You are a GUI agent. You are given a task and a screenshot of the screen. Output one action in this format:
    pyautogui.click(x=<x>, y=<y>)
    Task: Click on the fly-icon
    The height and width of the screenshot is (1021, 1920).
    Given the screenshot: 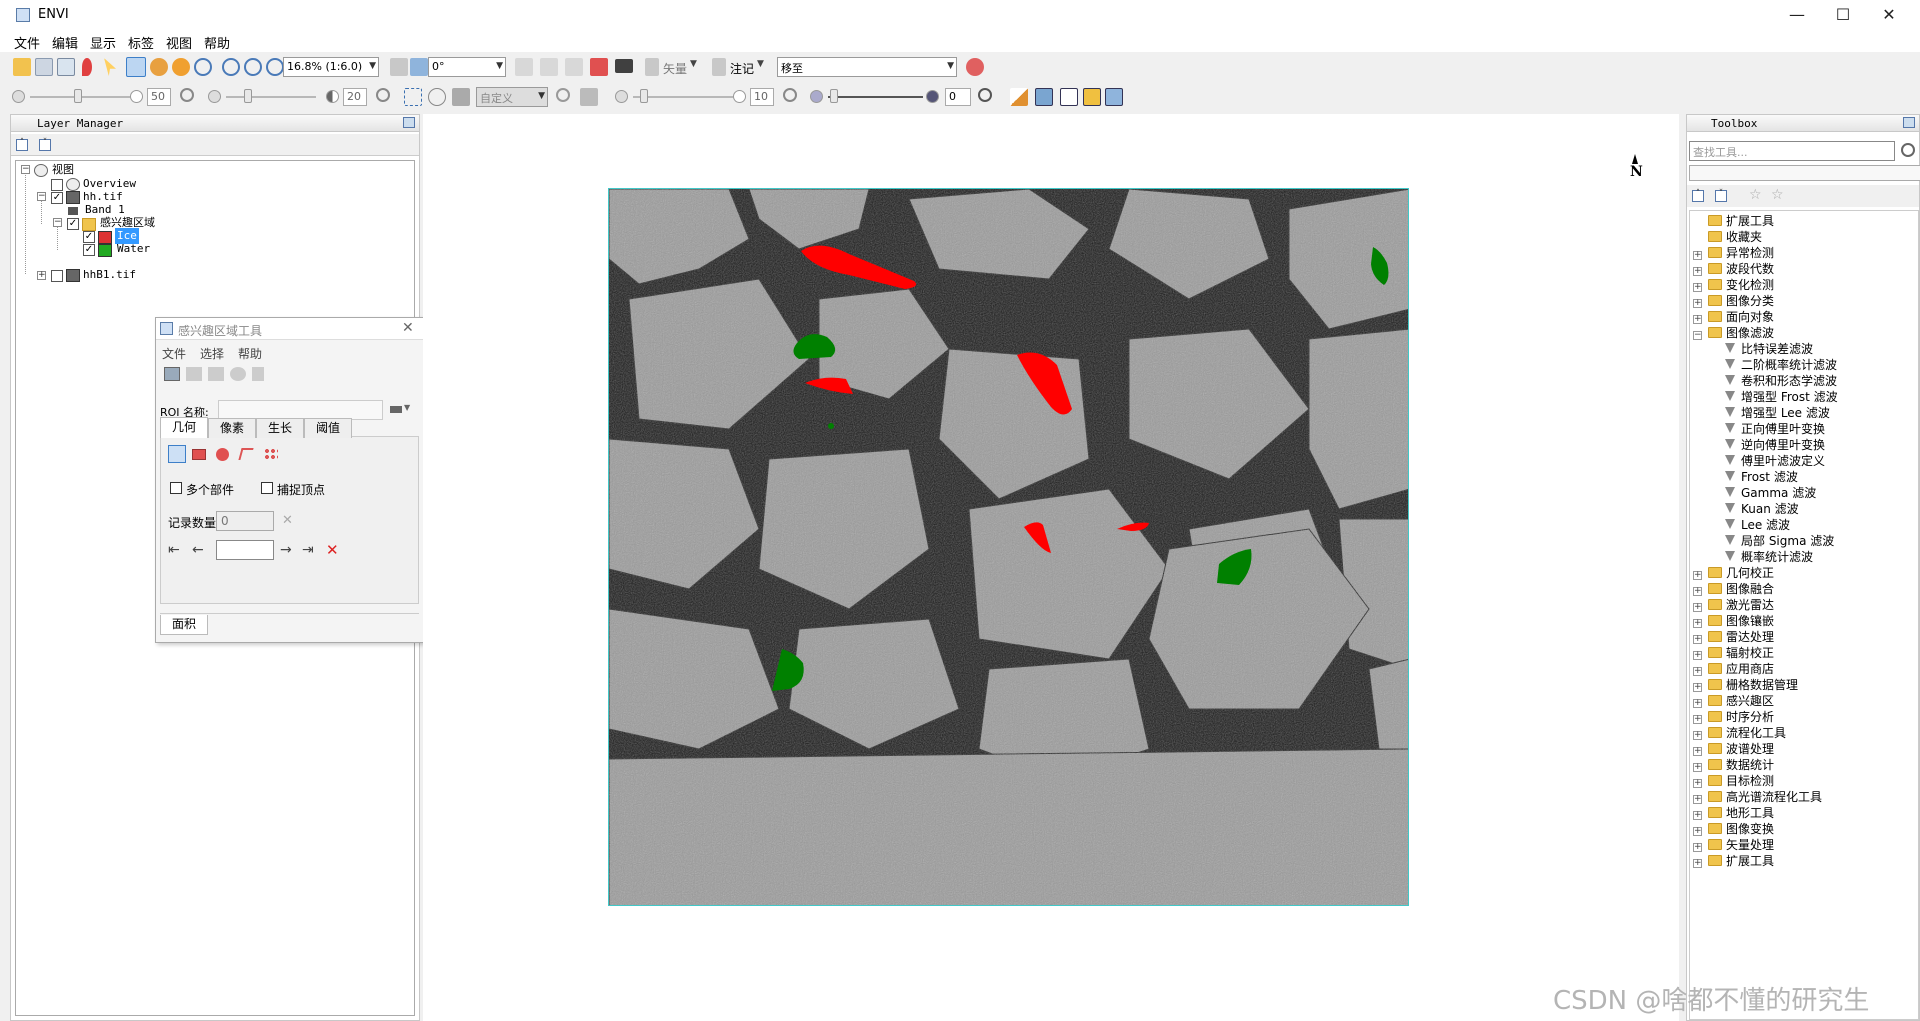 What is the action you would take?
    pyautogui.click(x=159, y=67)
    